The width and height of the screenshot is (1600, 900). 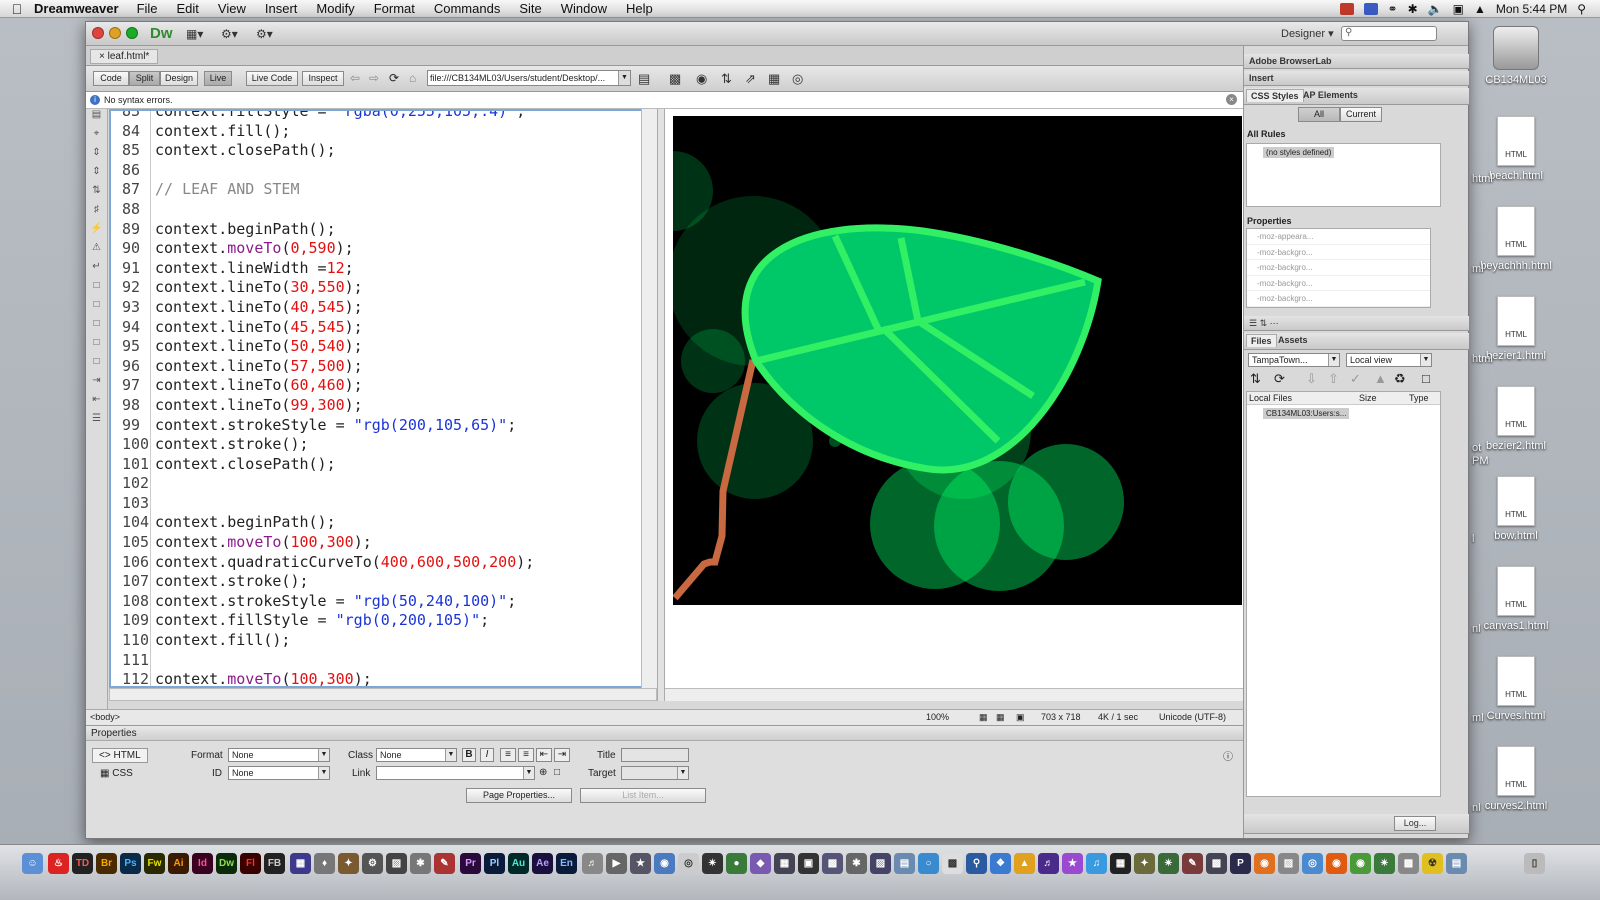 What do you see at coordinates (750, 79) in the screenshot?
I see `visual-aids-icon: ⇗` at bounding box center [750, 79].